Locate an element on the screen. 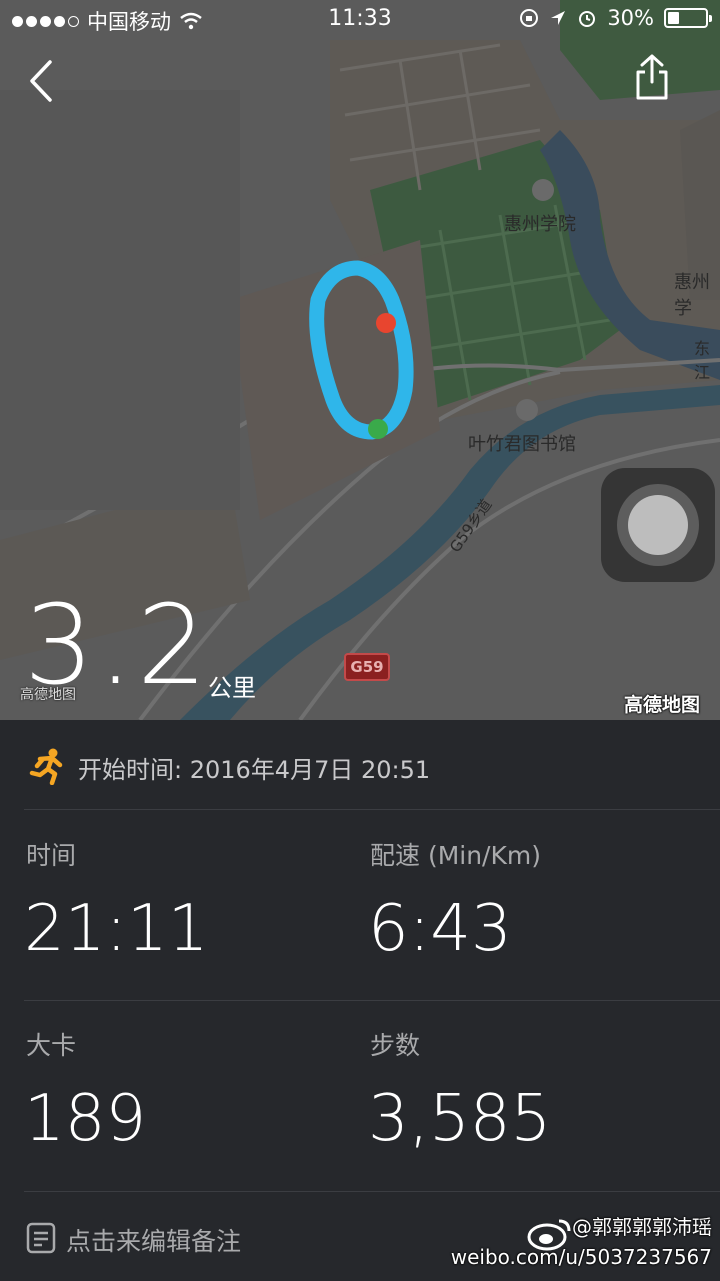 The height and width of the screenshot is (1281, 720). stat-label-pace: 配速 (Min/Km) is located at coordinates (455, 855).